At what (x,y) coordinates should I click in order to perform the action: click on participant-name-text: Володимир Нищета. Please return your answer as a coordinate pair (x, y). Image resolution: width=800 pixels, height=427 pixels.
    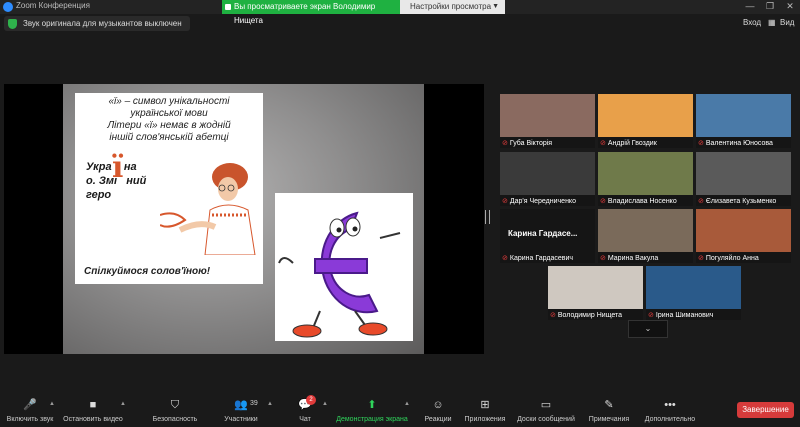
    Looking at the image, I should click on (590, 315).